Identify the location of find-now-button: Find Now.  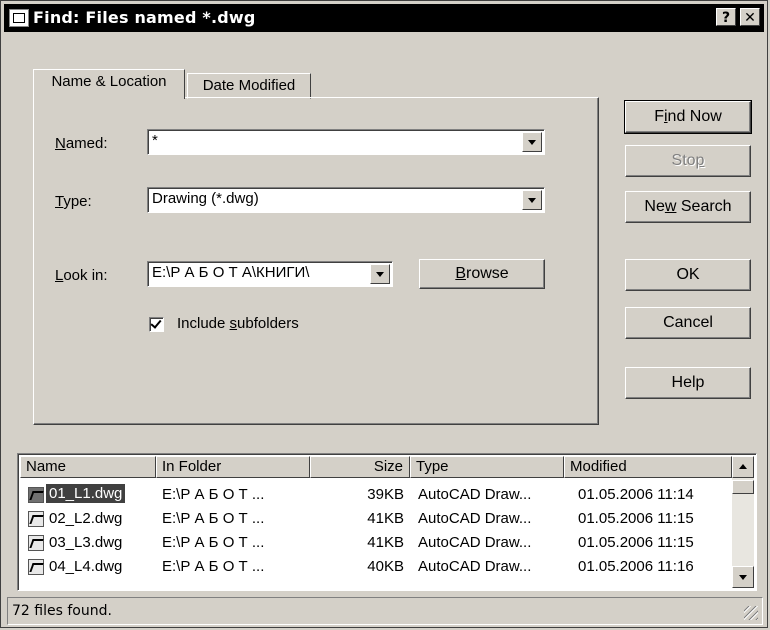
(688, 117).